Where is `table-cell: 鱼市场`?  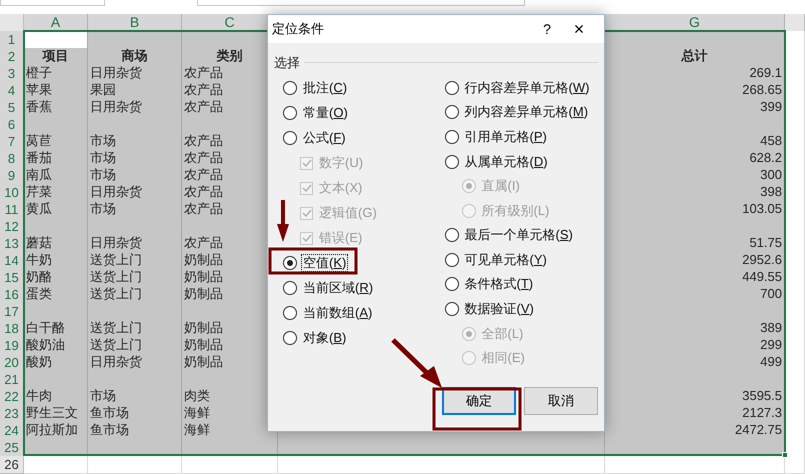 table-cell: 鱼市场 is located at coordinates (135, 414).